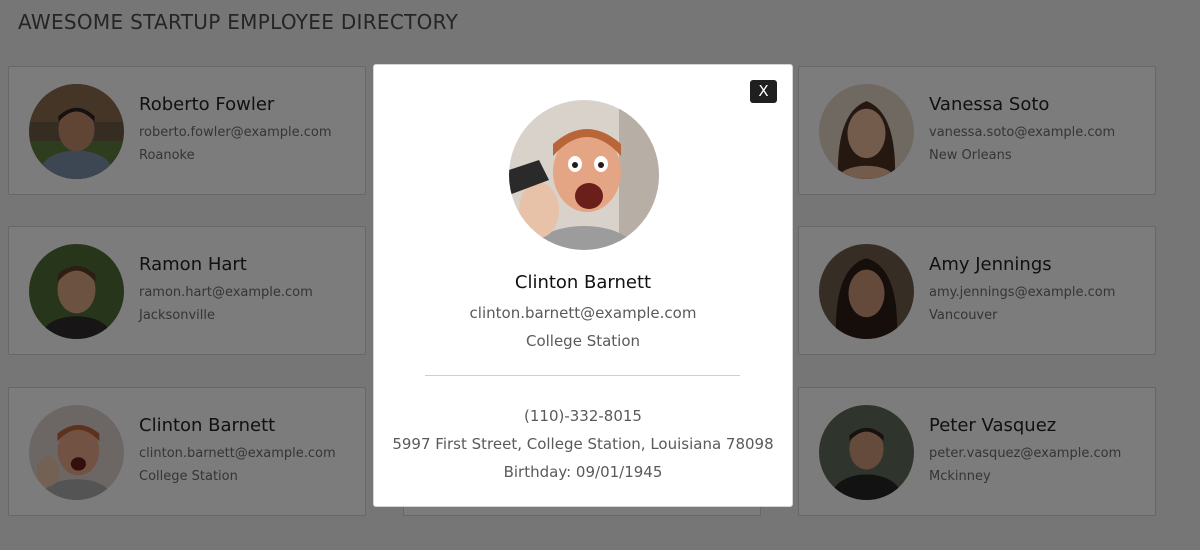  Describe the element at coordinates (763, 91) in the screenshot. I see `close-button: X` at that location.